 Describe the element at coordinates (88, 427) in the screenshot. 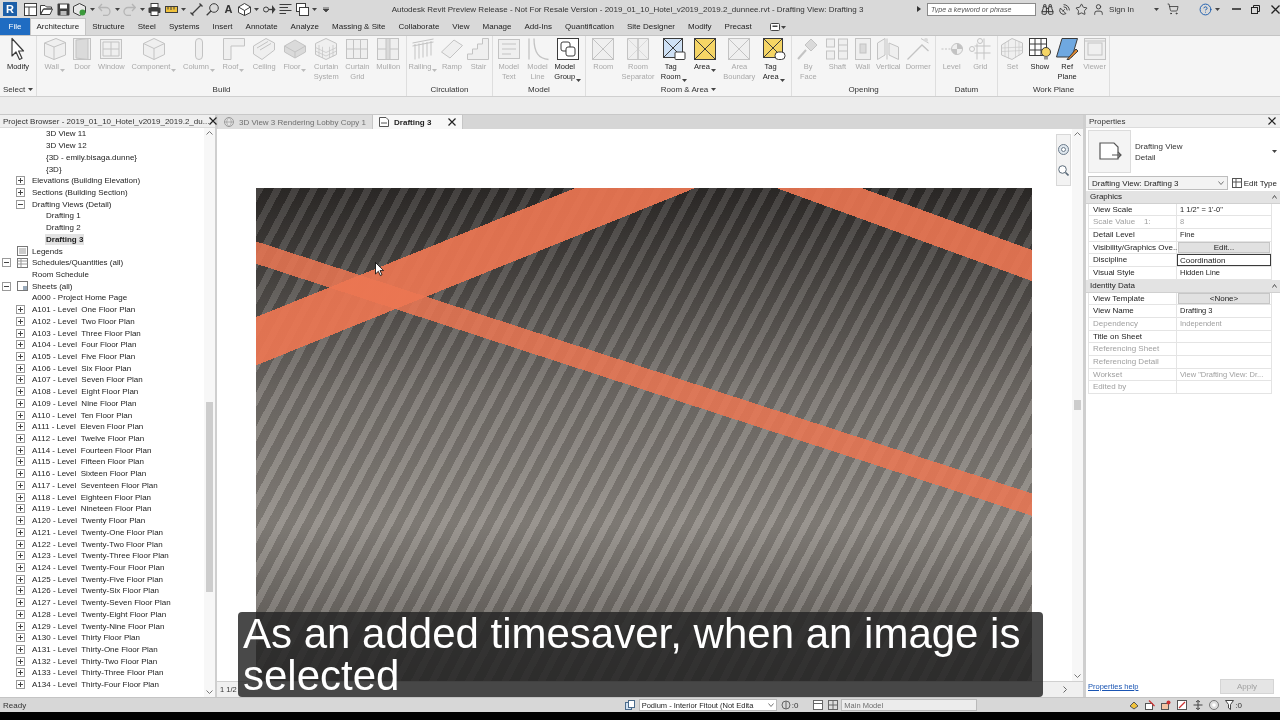

I see `tree-item: A111 - Level Eleven Floor Plan` at that location.